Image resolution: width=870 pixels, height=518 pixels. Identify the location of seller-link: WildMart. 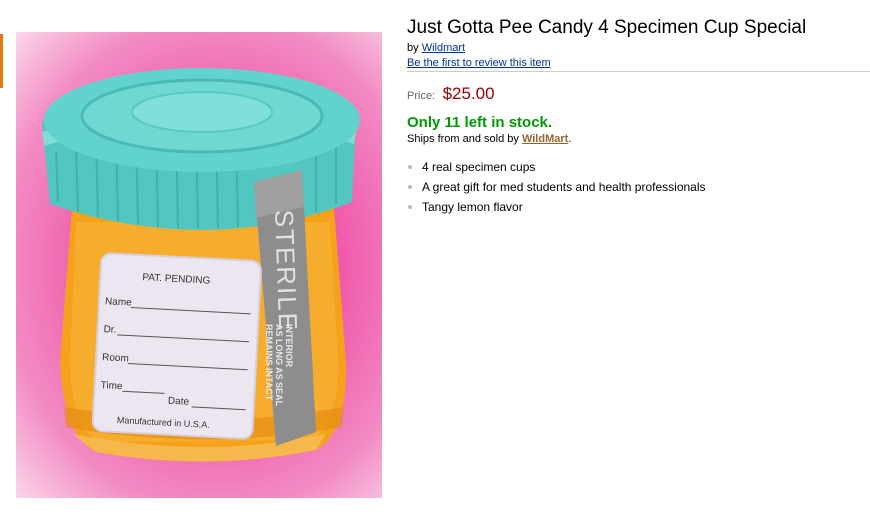
(545, 139).